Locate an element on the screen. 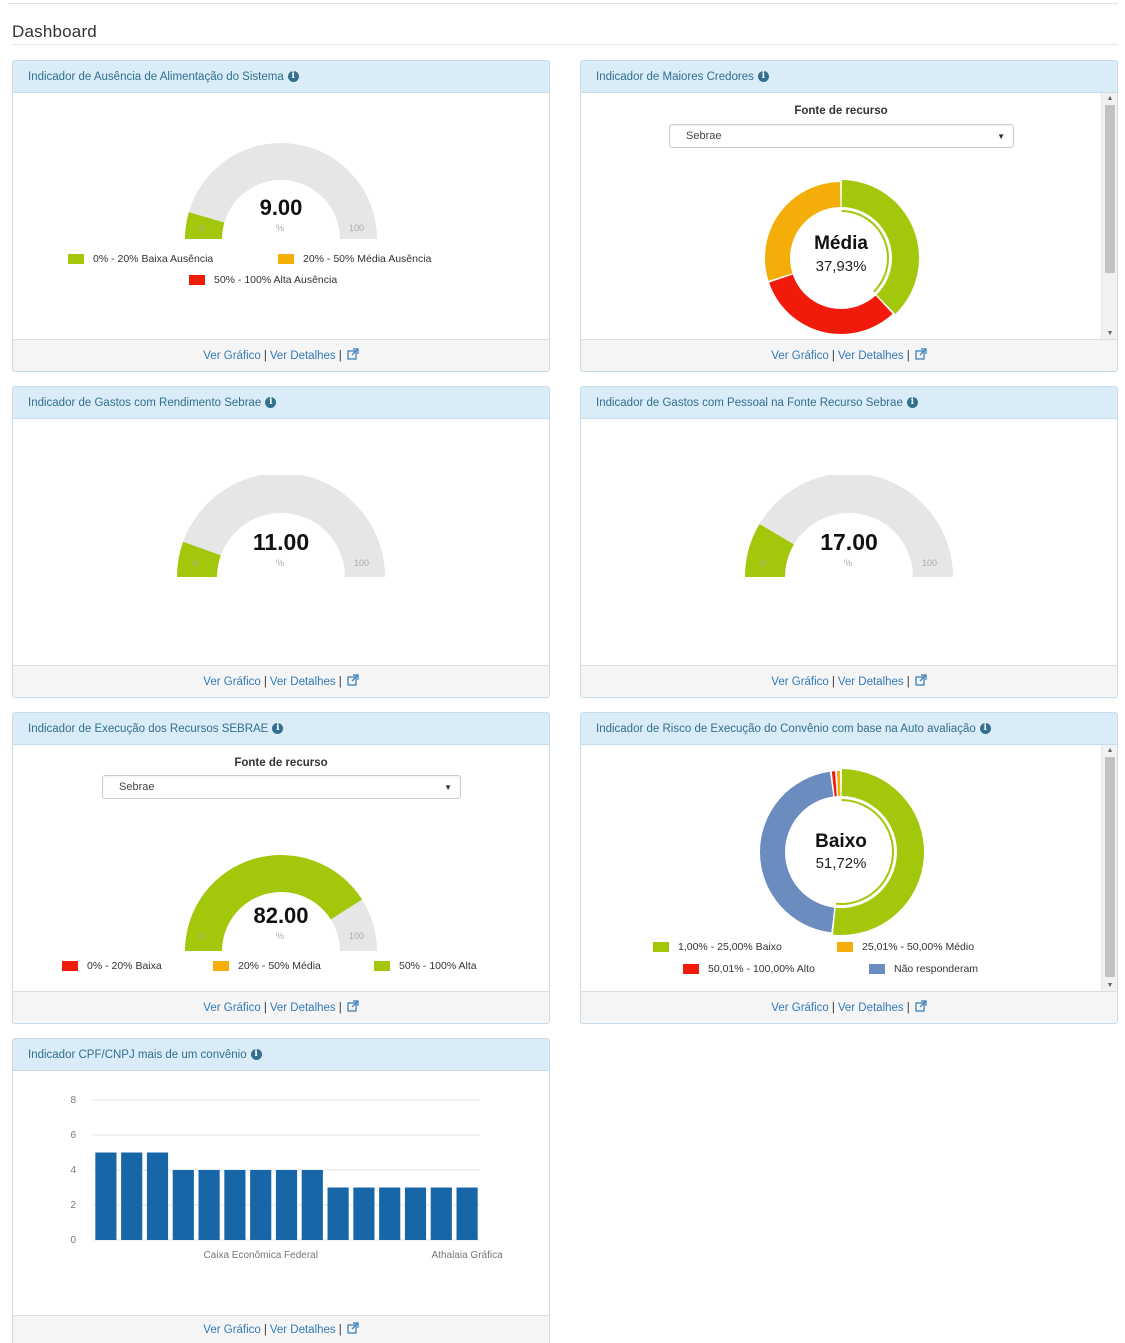 The width and height of the screenshot is (1125, 1343). select-label: Fonte de recurso is located at coordinates (841, 111).